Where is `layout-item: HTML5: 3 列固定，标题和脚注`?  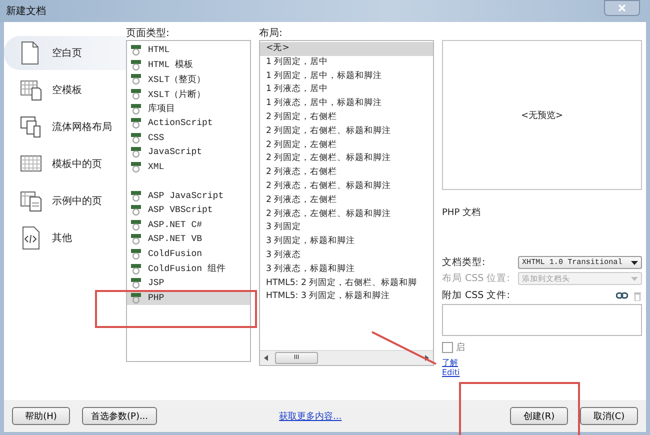 layout-item: HTML5: 3 列固定，标题和脚注 is located at coordinates (346, 297).